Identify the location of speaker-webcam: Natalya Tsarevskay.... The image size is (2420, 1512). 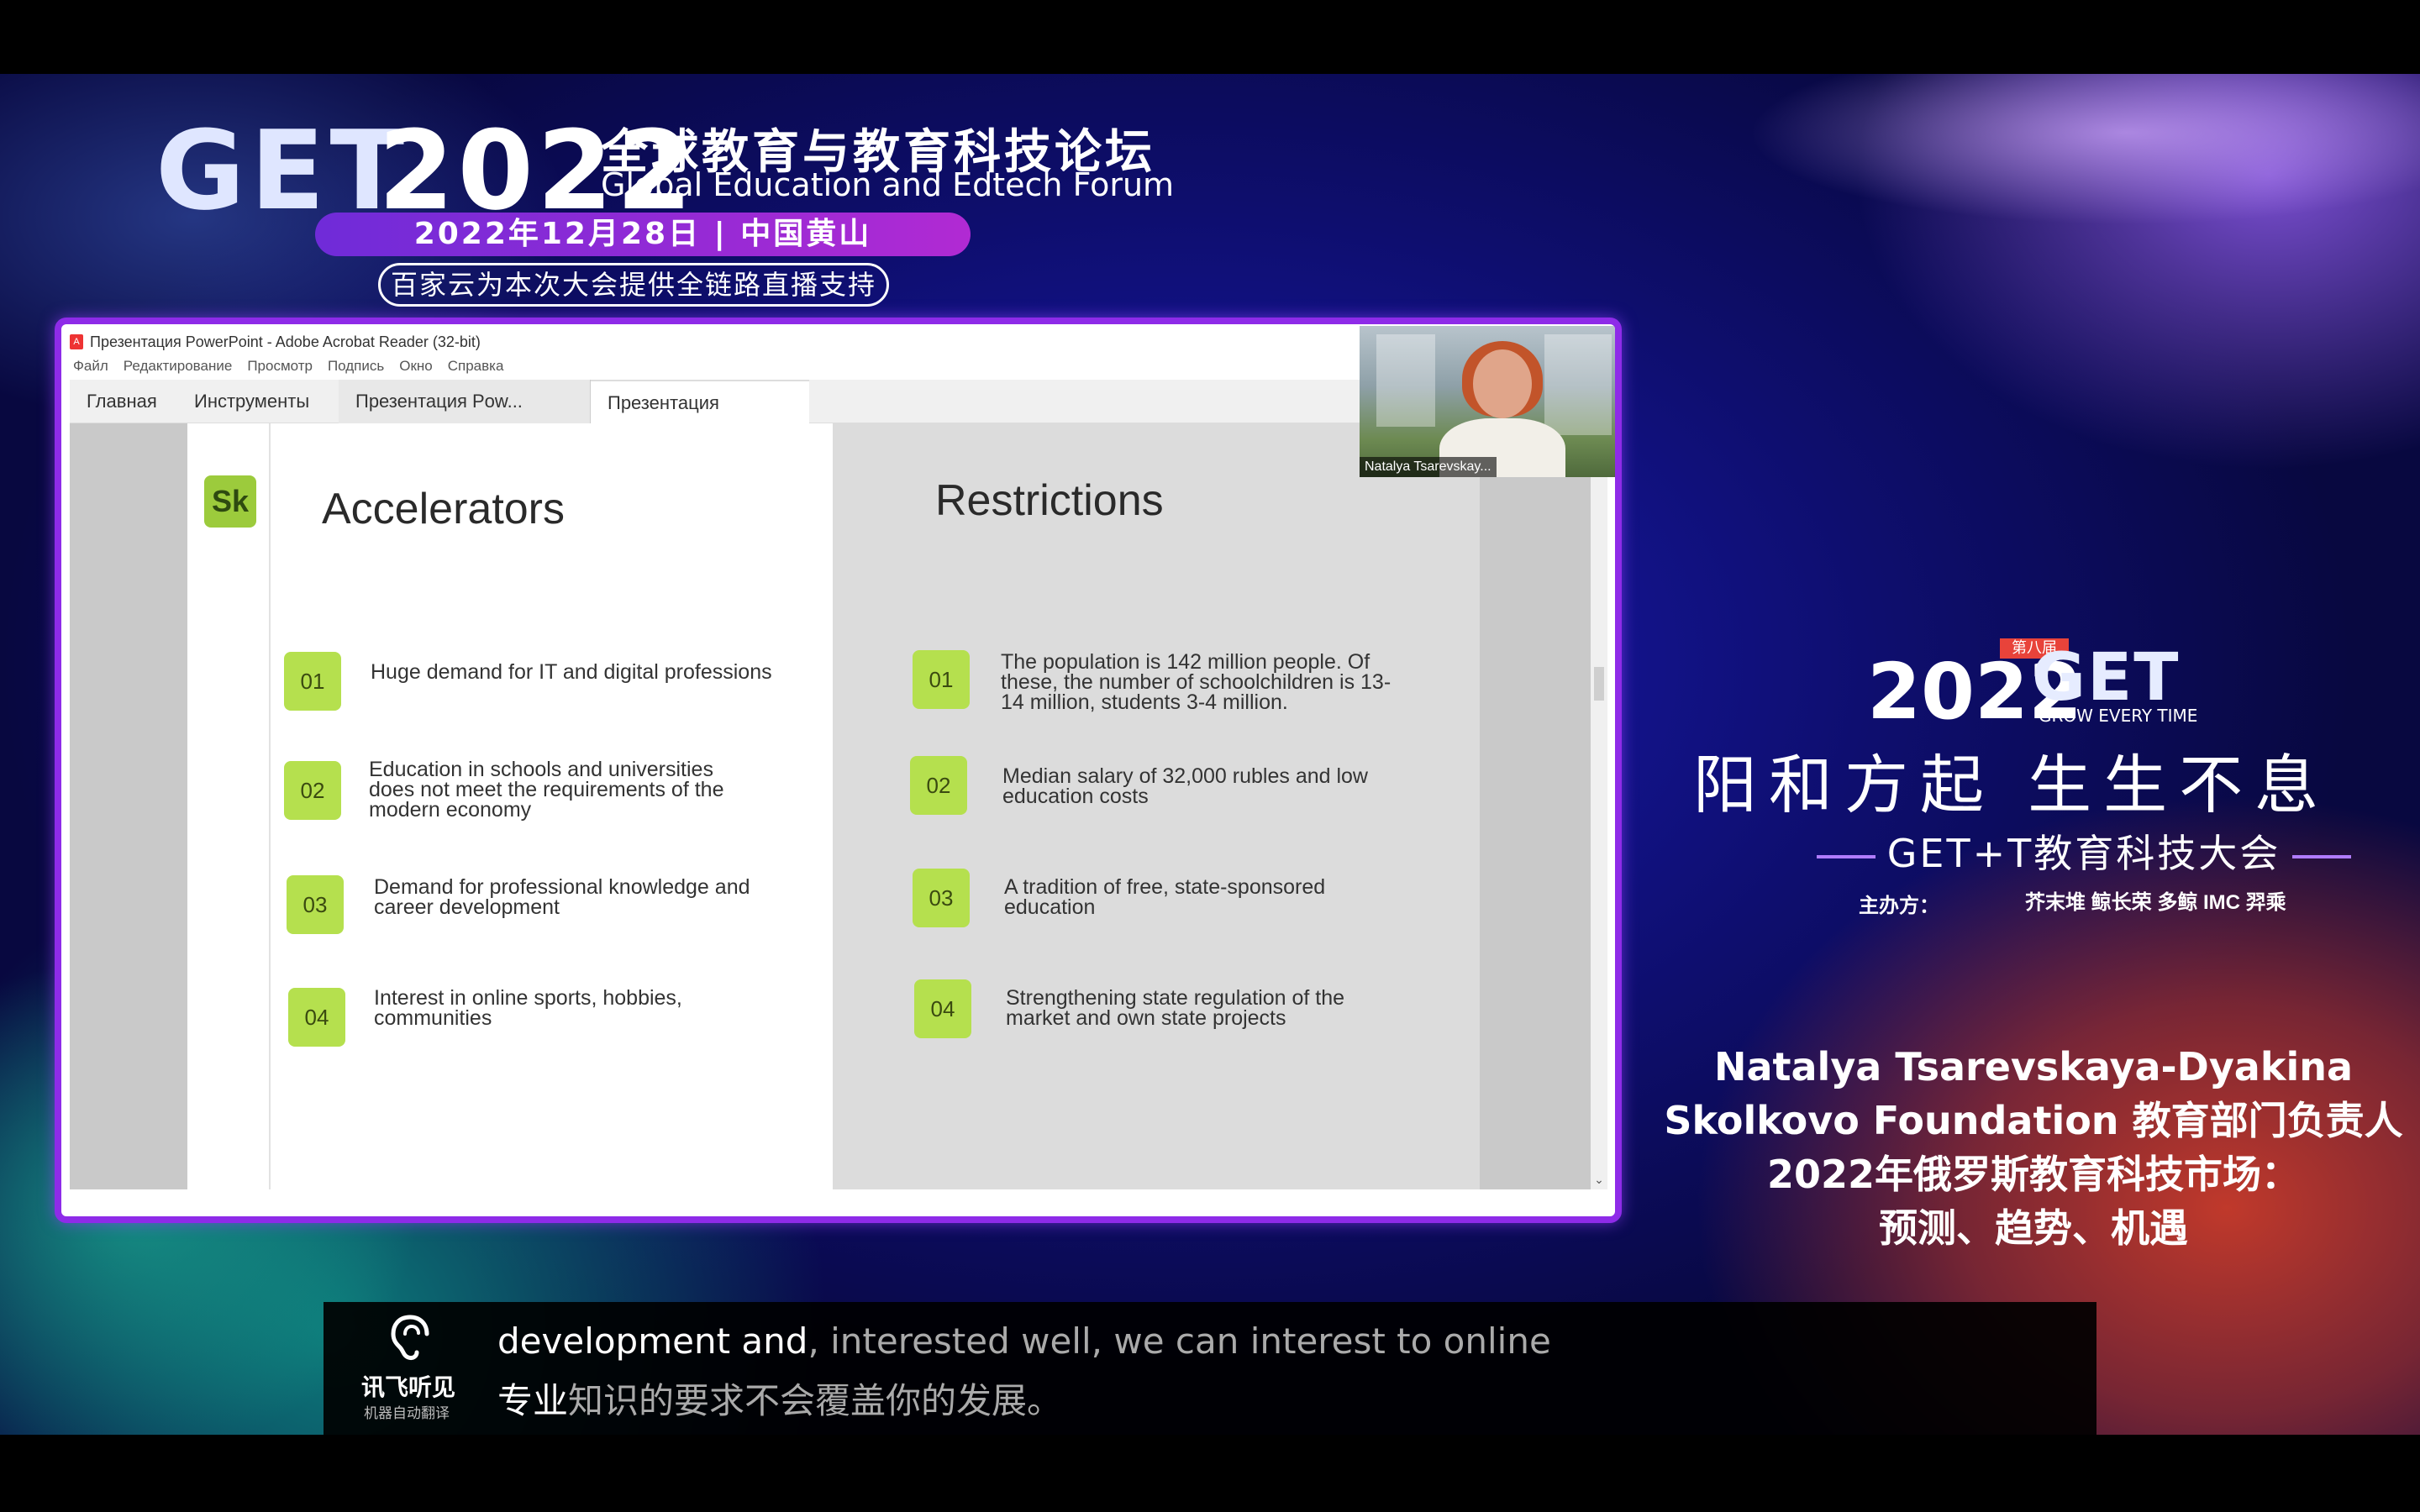
(1487, 401).